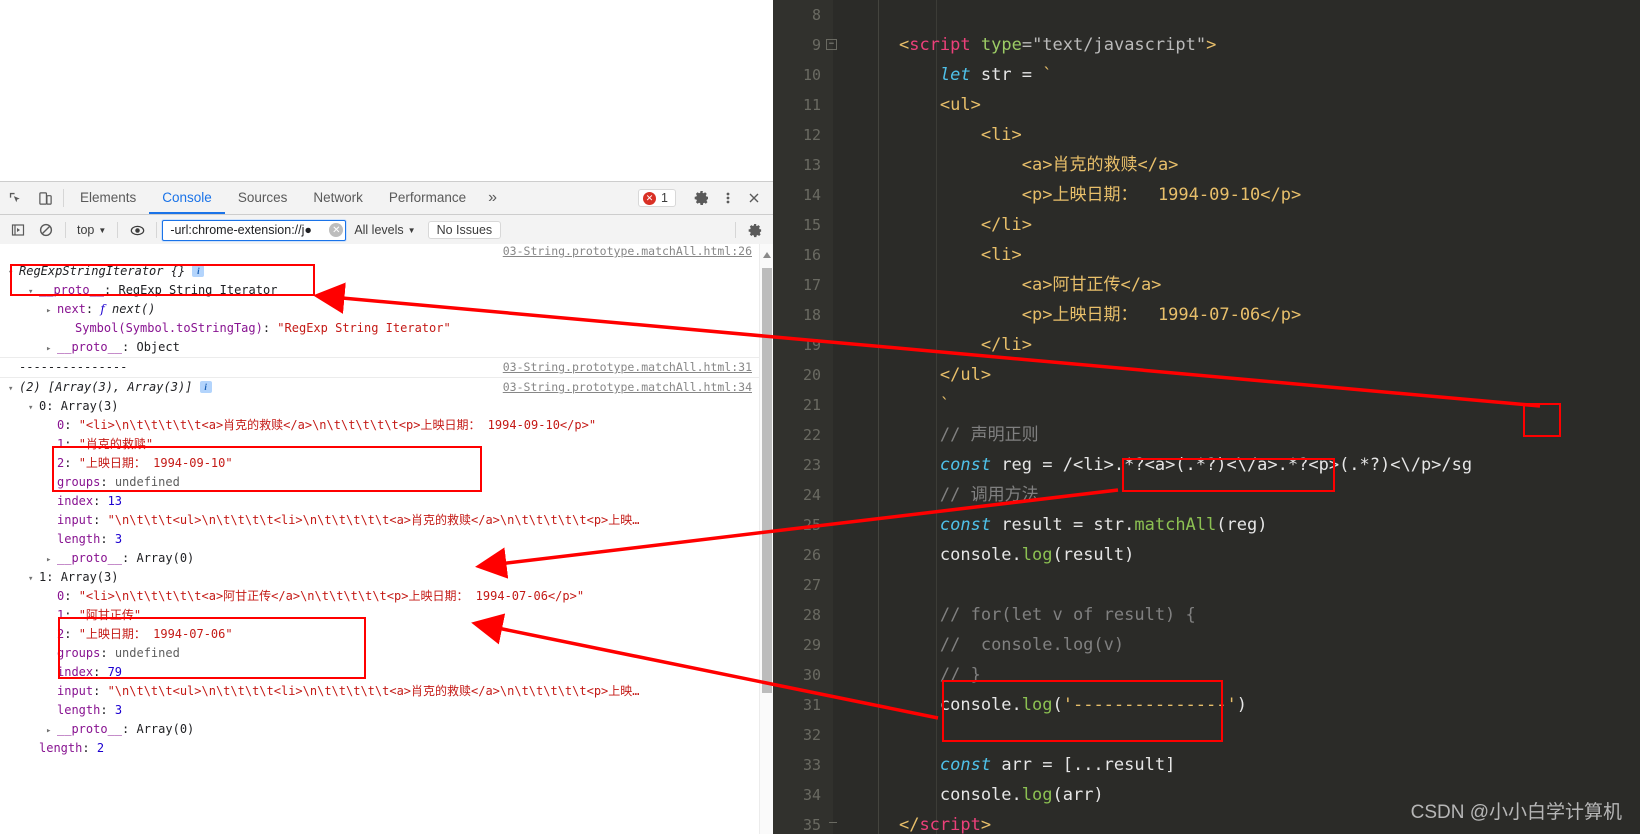 The width and height of the screenshot is (1640, 834). I want to click on code-token: log, so click(1037, 705).